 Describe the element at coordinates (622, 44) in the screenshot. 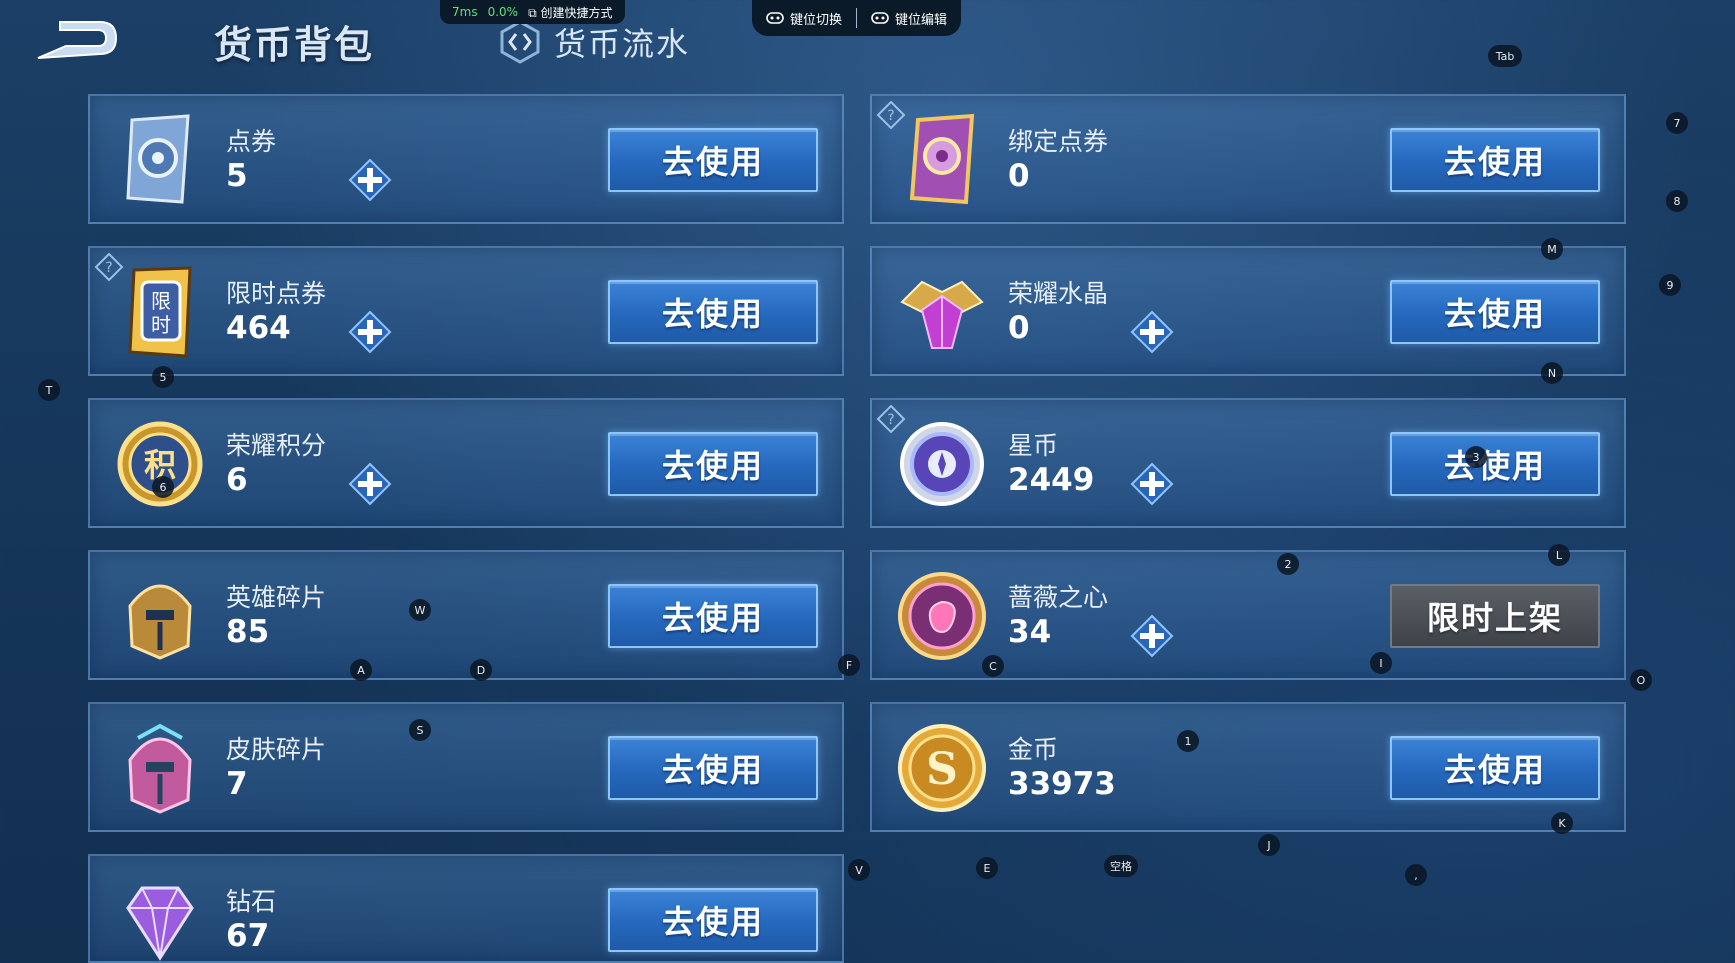

I see `flow-tab-label: 货币流水` at that location.